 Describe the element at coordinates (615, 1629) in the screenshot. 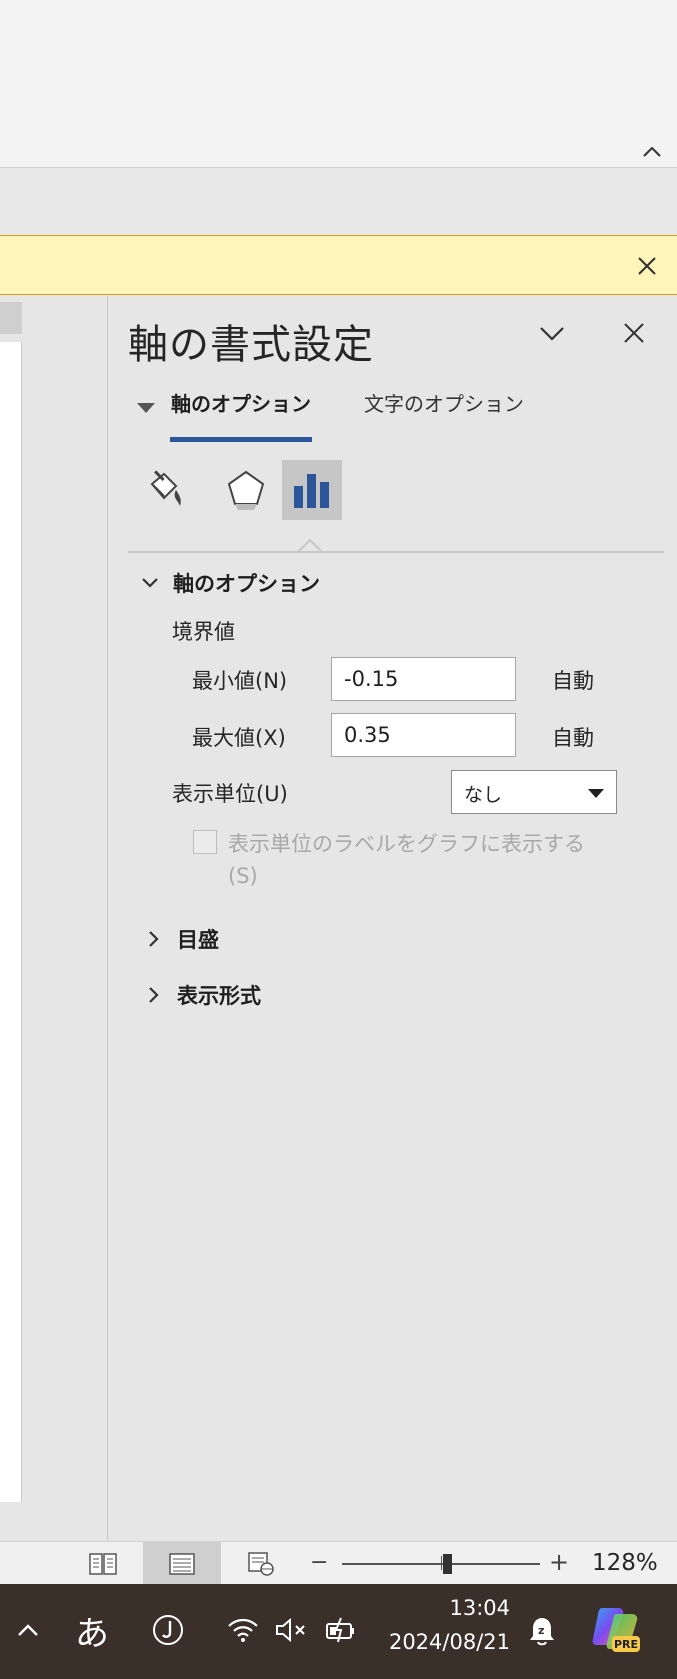

I see `copilot-icon: PRE` at that location.